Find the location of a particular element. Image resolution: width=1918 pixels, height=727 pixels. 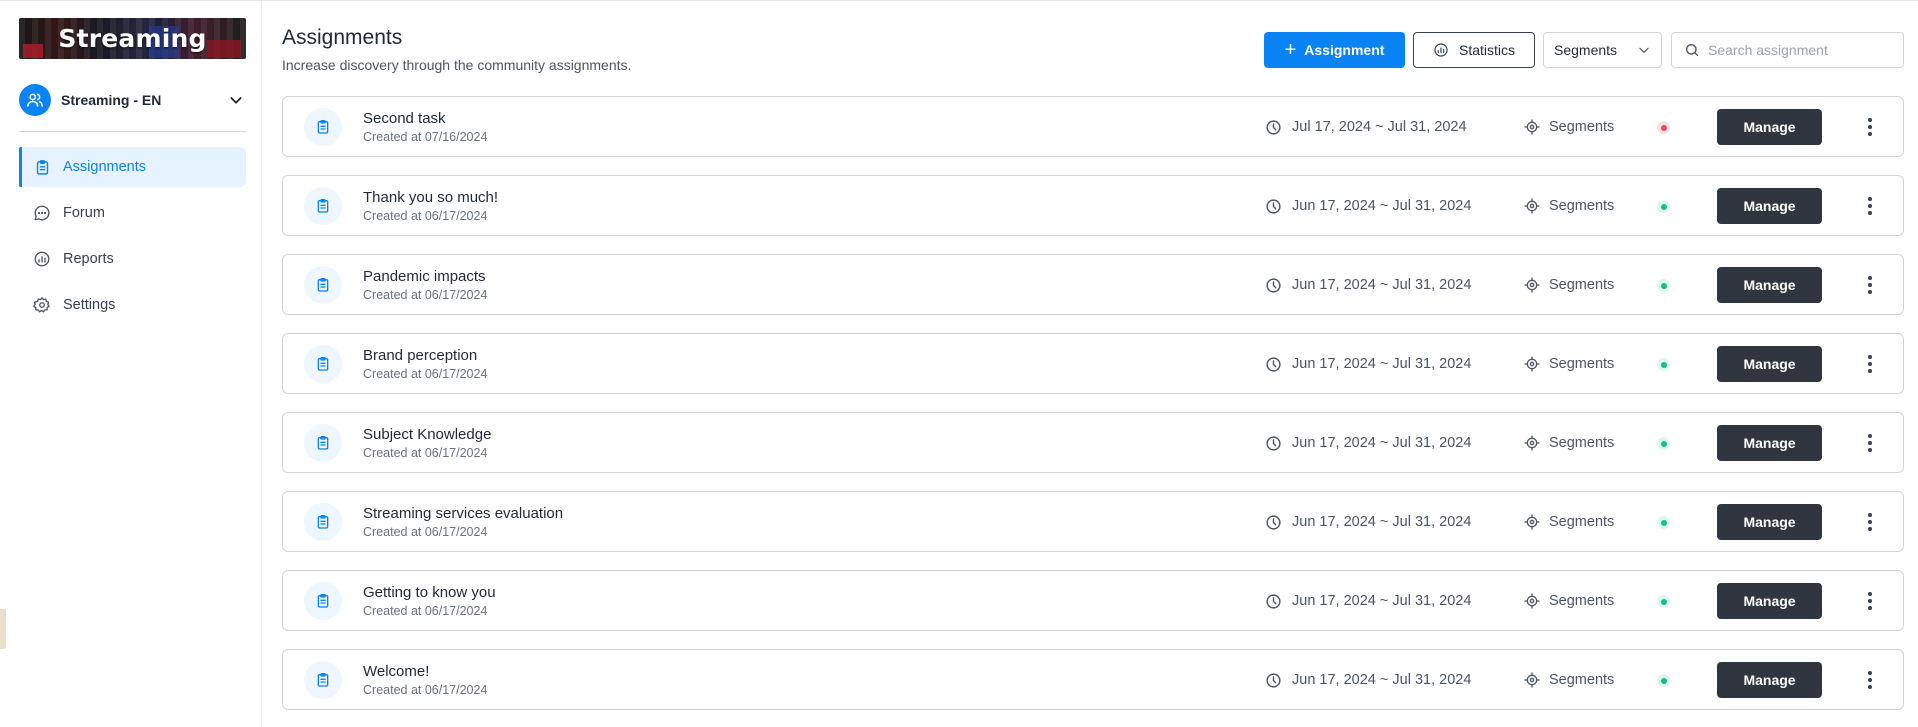

logo-text: Streaming is located at coordinates (132, 38).